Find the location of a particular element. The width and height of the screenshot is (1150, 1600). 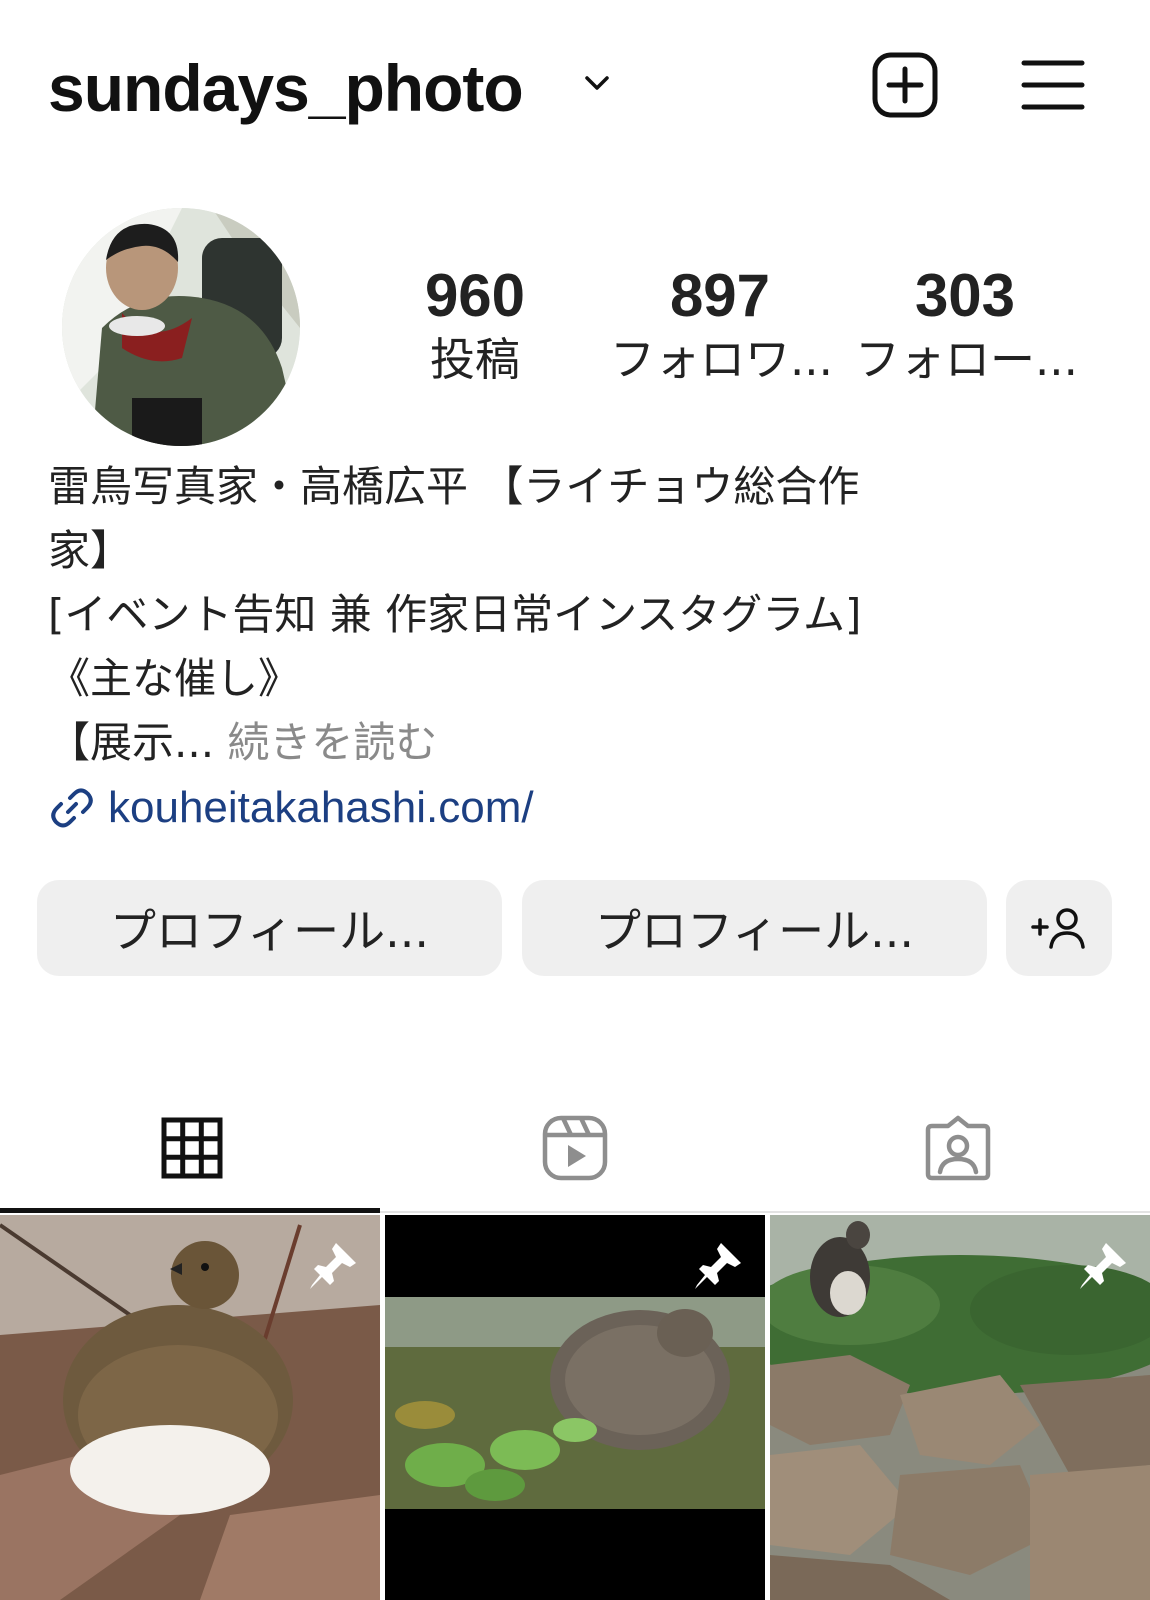

tab-tagged is located at coordinates (957, 1147).